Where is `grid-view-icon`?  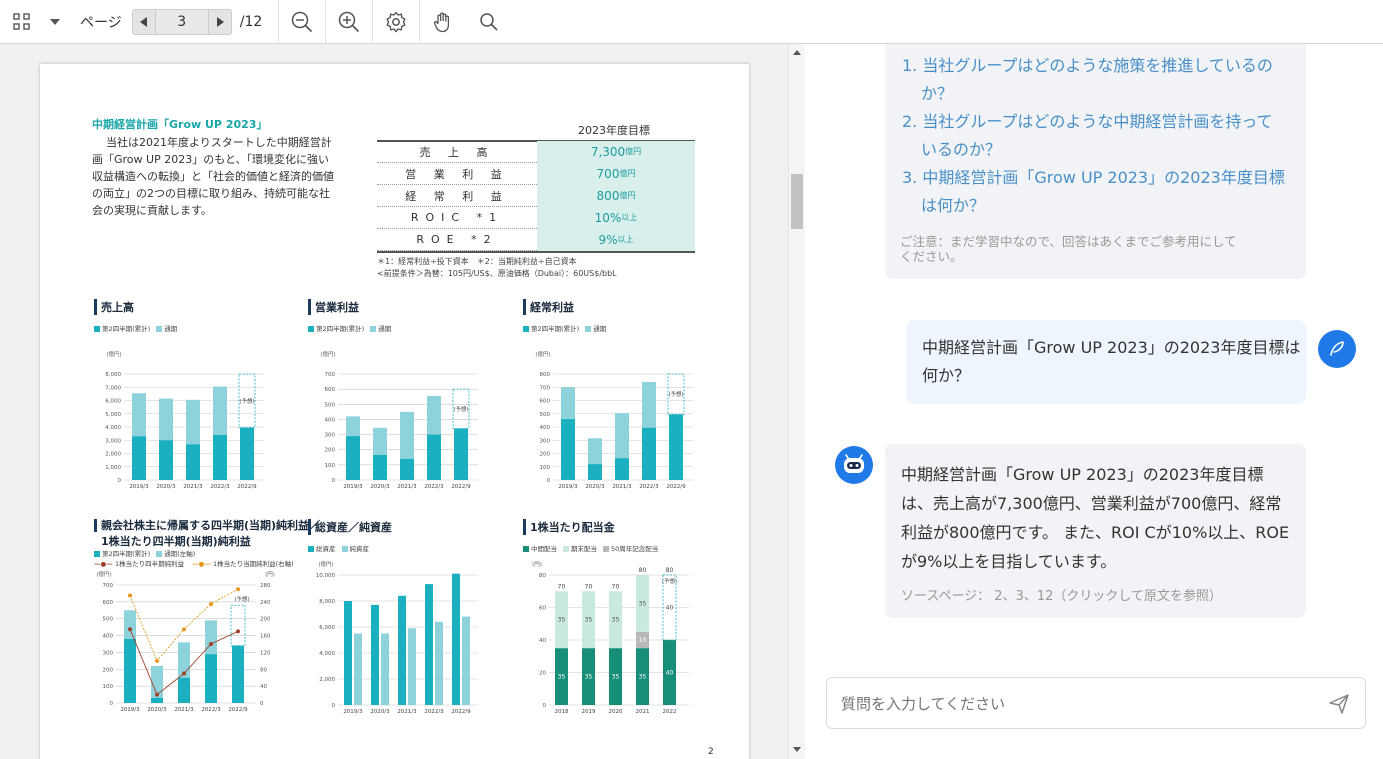
grid-view-icon is located at coordinates (22, 22).